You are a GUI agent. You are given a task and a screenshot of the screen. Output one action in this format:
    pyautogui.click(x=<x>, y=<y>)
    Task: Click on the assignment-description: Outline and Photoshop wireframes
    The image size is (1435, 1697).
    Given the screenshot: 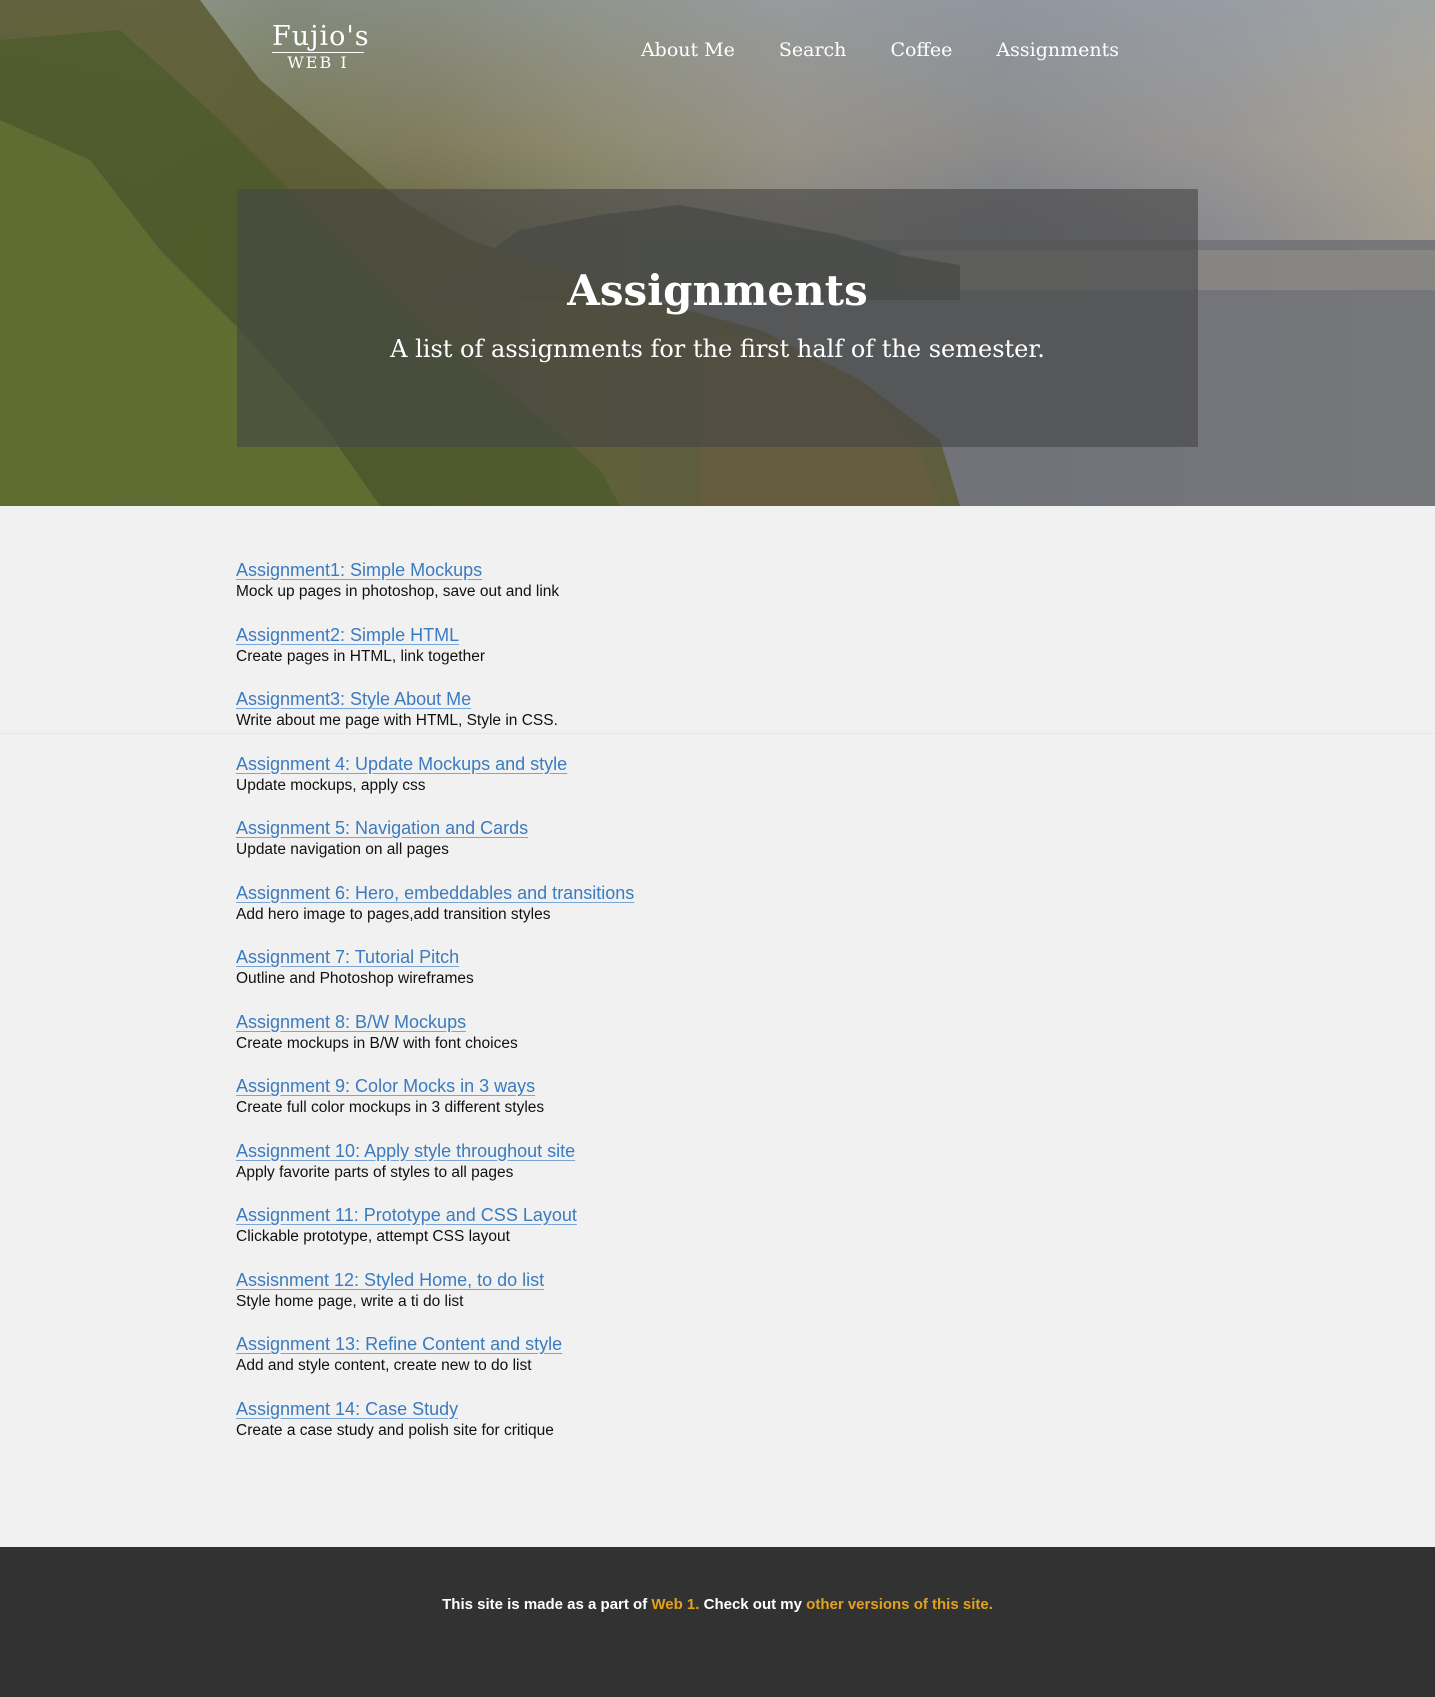 What is the action you would take?
    pyautogui.click(x=355, y=978)
    